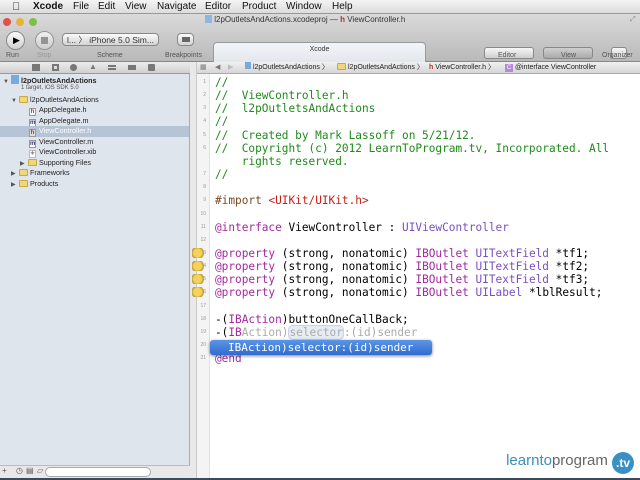  I want to click on unsaved-files-icon: ▱, so click(40, 470).